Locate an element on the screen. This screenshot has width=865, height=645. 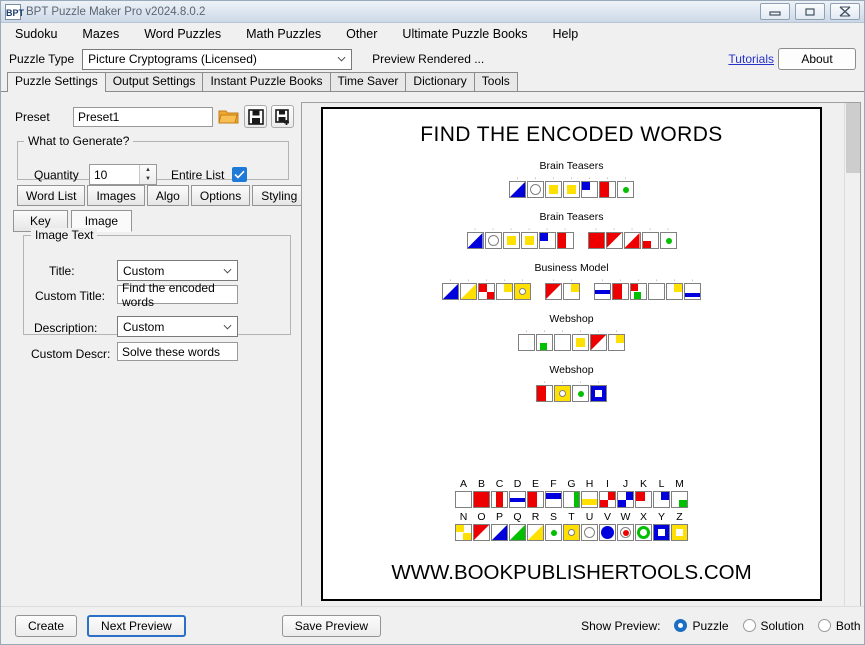
menu-item-sudoku: Sudoku is located at coordinates (42, 34).